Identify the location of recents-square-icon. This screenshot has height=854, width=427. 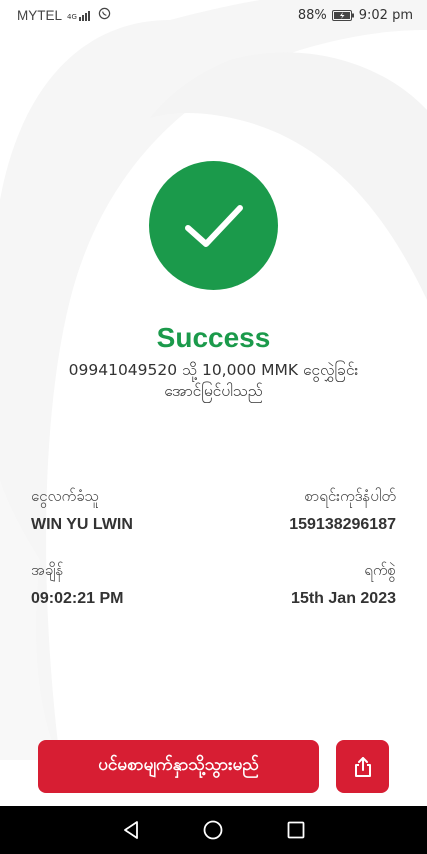
(296, 830).